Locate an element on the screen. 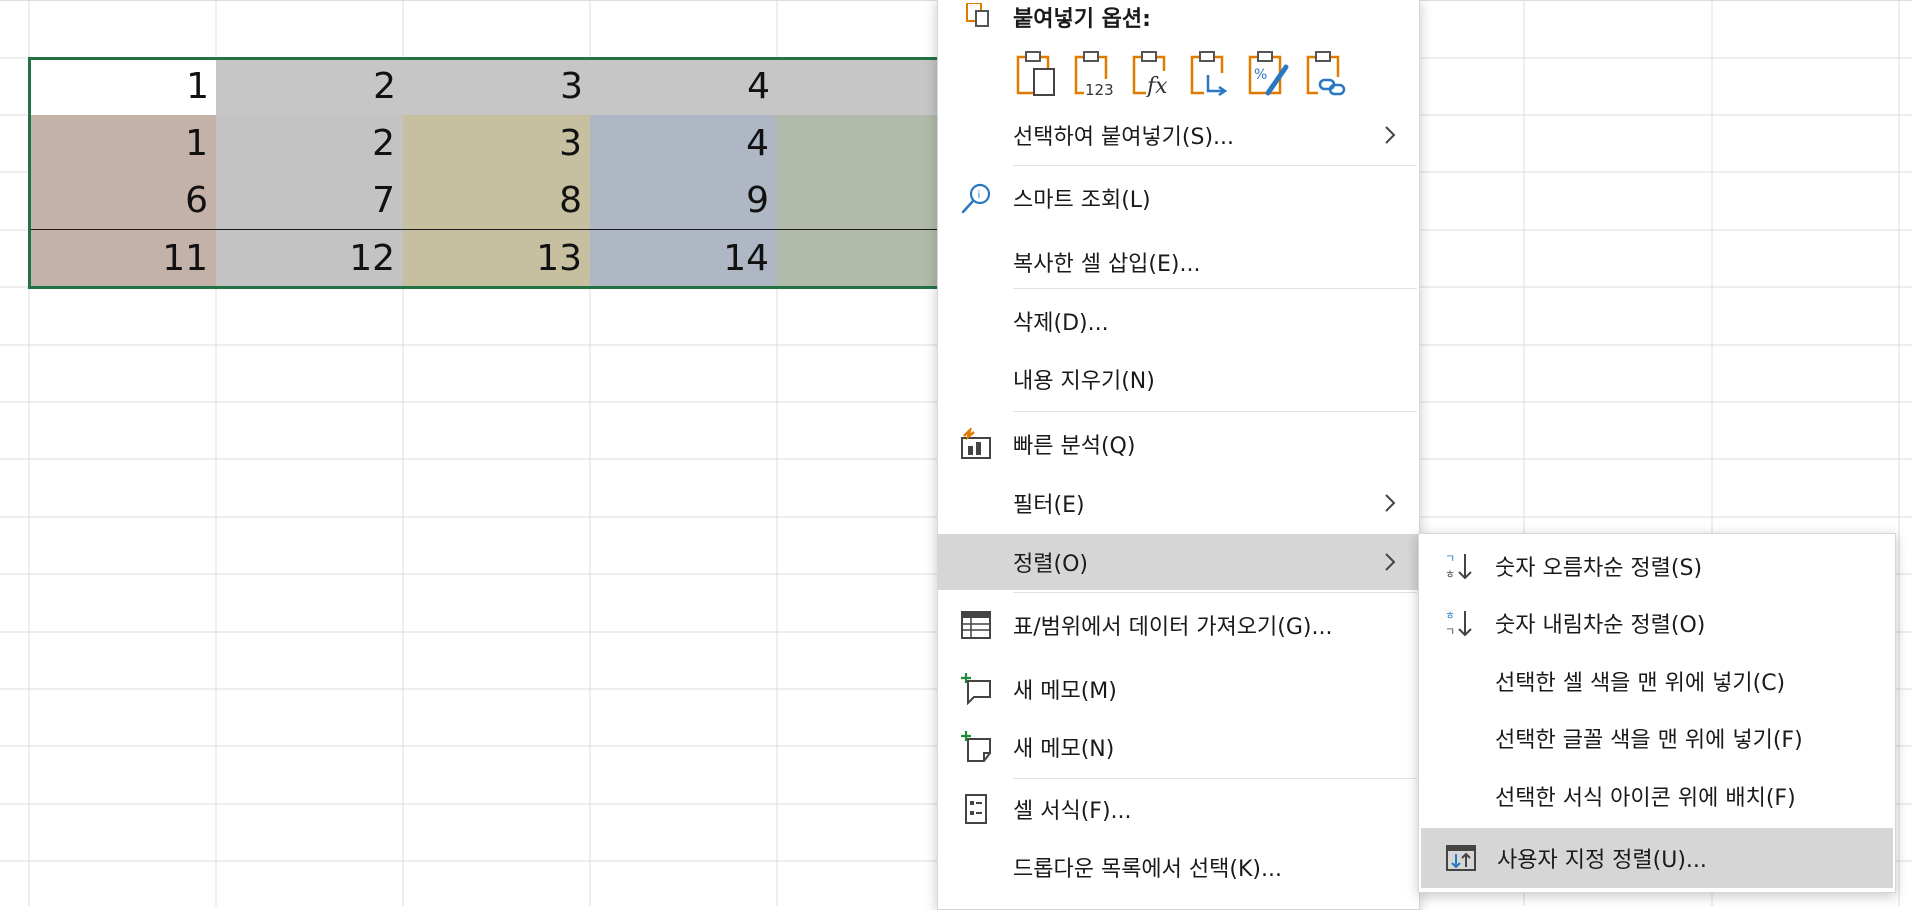 The image size is (1912, 910). smart-lookup-icon: i is located at coordinates (976, 198).